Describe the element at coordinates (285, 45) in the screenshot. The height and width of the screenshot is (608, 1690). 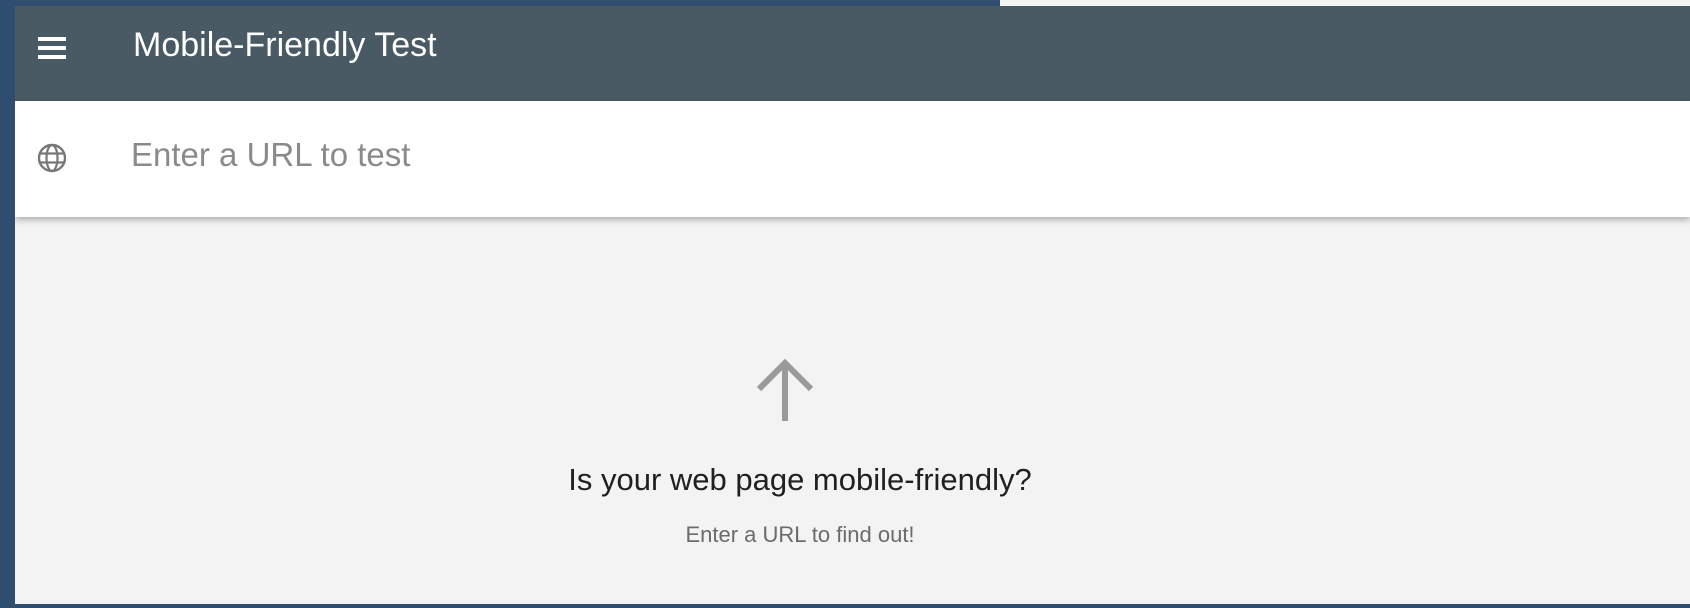
I see `app-title: Mobile-Friendly Test` at that location.